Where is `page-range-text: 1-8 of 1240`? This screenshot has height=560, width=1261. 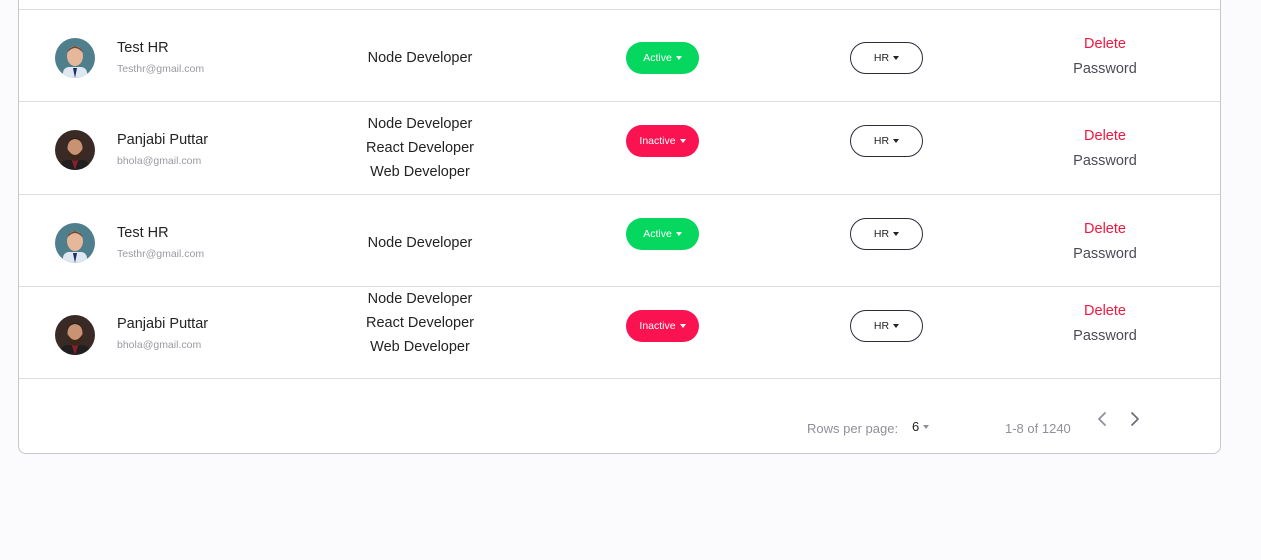
page-range-text: 1-8 of 1240 is located at coordinates (1038, 428).